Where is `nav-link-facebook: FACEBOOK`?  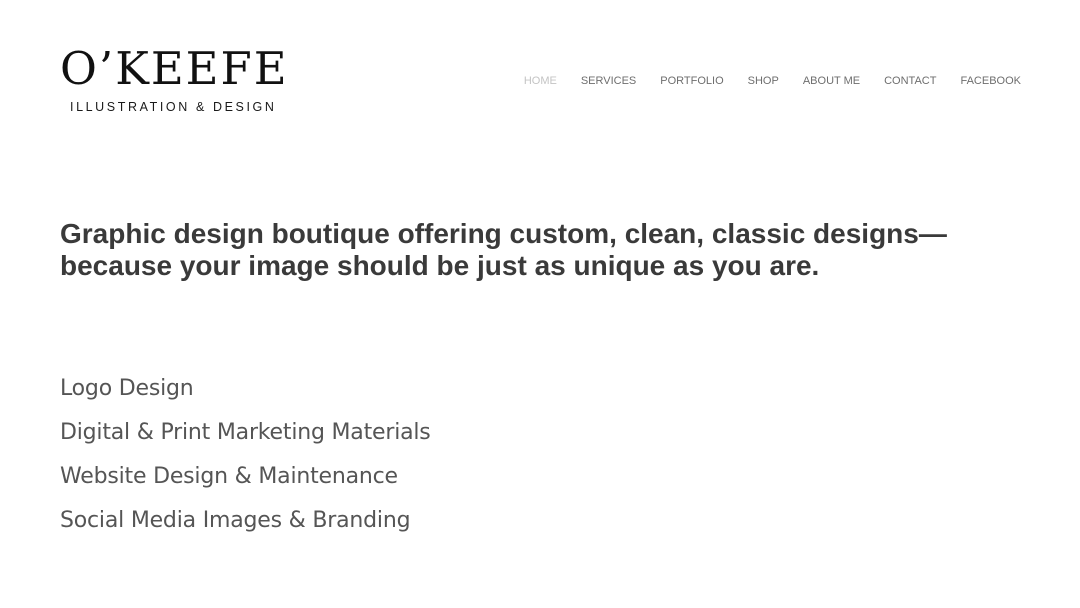 nav-link-facebook: FACEBOOK is located at coordinates (990, 81).